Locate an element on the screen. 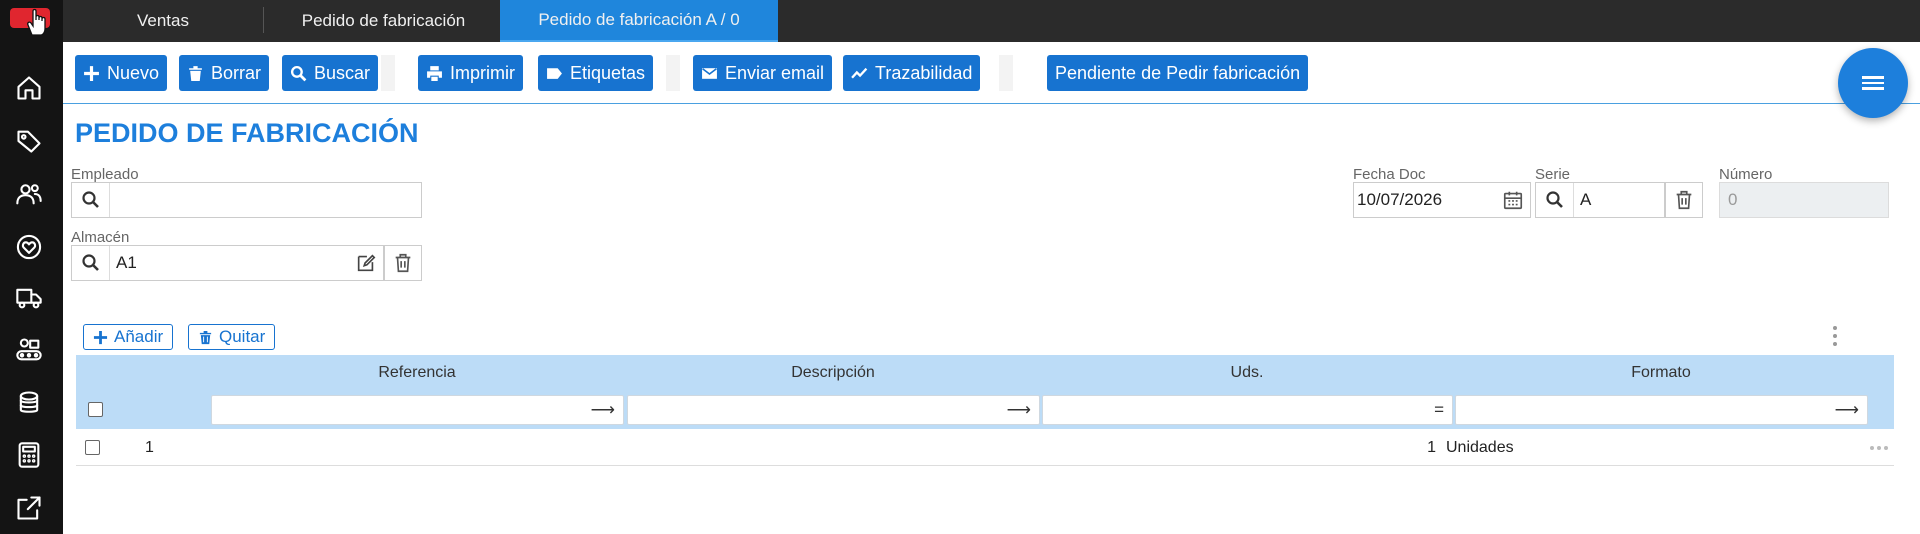 Image resolution: width=1920 pixels, height=534 pixels. tab-pedido-fabricacion-a0: Pedido de fabricación A / 0 is located at coordinates (639, 21).